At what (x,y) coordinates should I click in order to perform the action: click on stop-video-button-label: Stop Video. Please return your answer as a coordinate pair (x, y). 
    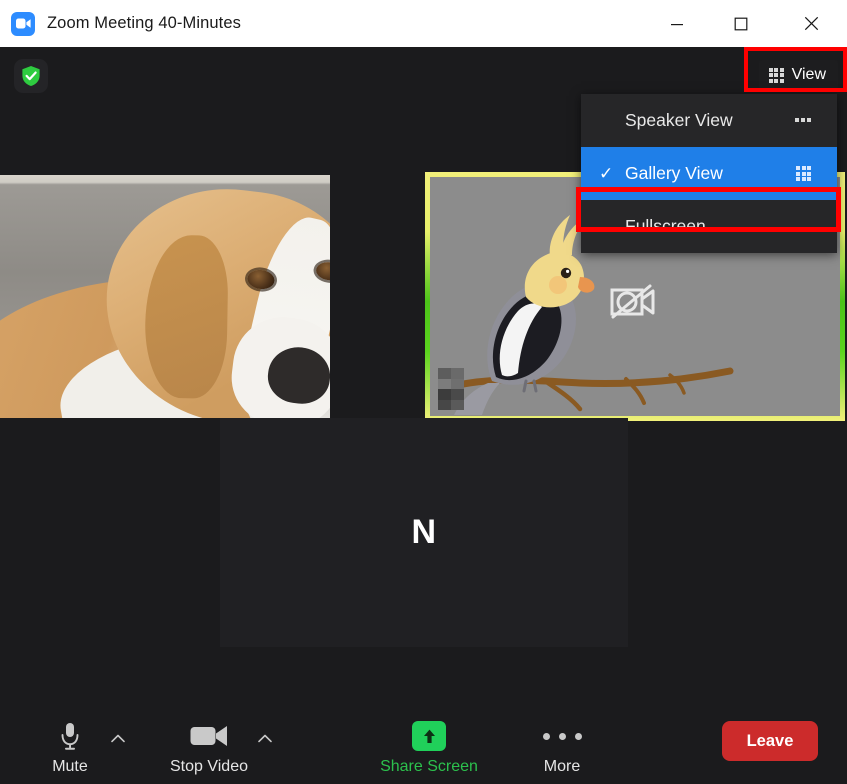
    Looking at the image, I should click on (209, 766).